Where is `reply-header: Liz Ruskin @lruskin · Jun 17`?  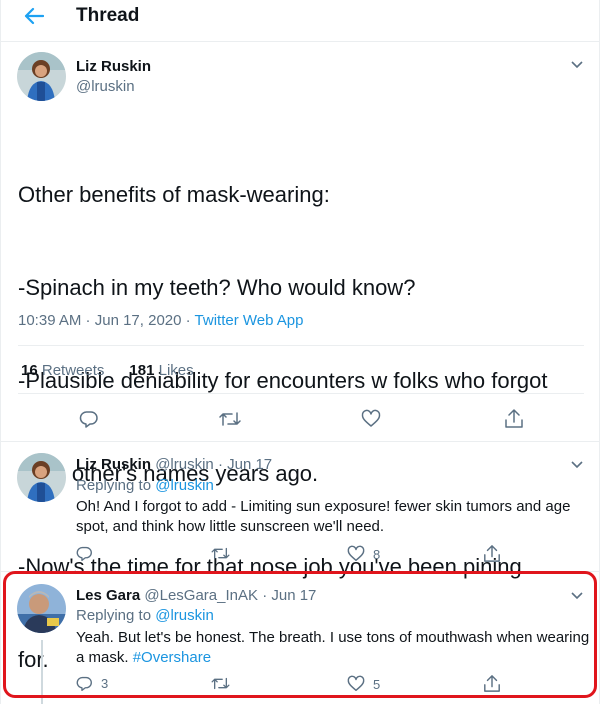 reply-header: Liz Ruskin @lruskin · Jun 17 is located at coordinates (174, 464).